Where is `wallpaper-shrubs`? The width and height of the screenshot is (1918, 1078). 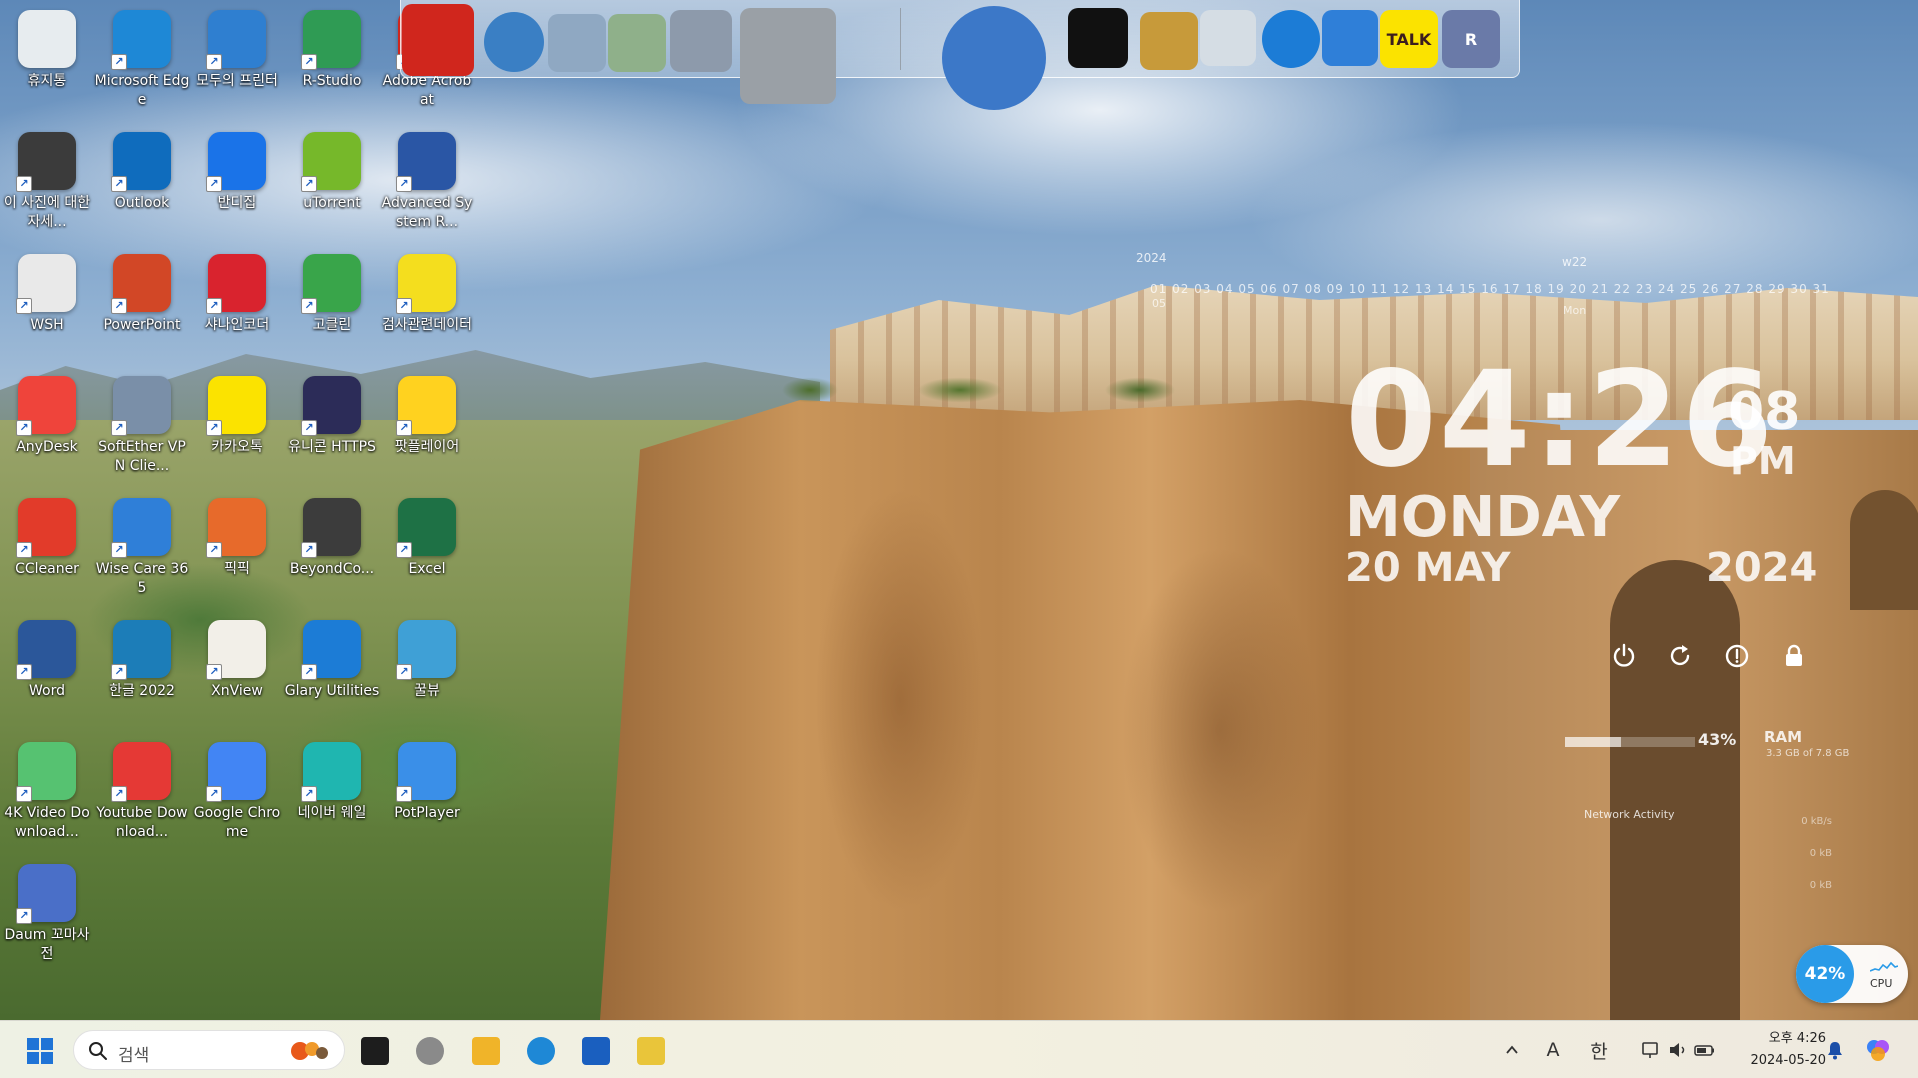 wallpaper-shrubs is located at coordinates (1010, 390).